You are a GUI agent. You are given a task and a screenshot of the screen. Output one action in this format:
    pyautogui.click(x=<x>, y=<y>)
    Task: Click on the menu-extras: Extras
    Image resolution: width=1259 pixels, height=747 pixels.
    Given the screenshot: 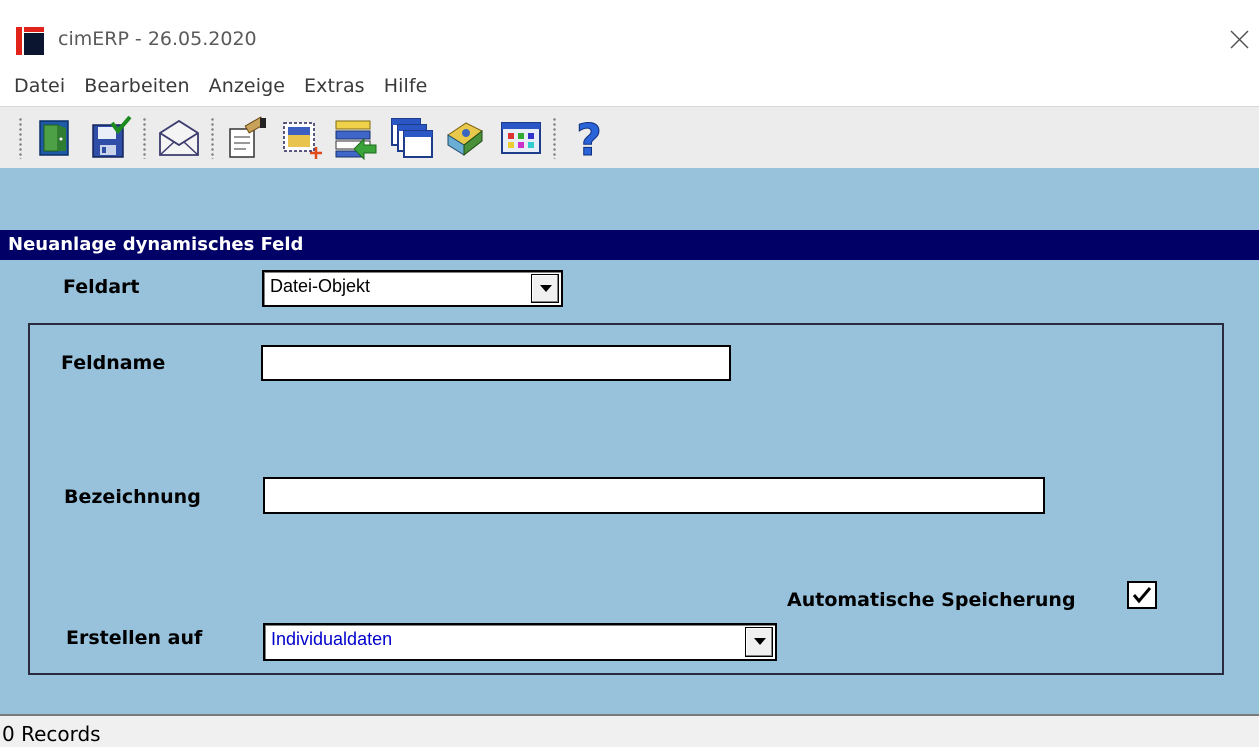 What is the action you would take?
    pyautogui.click(x=334, y=86)
    